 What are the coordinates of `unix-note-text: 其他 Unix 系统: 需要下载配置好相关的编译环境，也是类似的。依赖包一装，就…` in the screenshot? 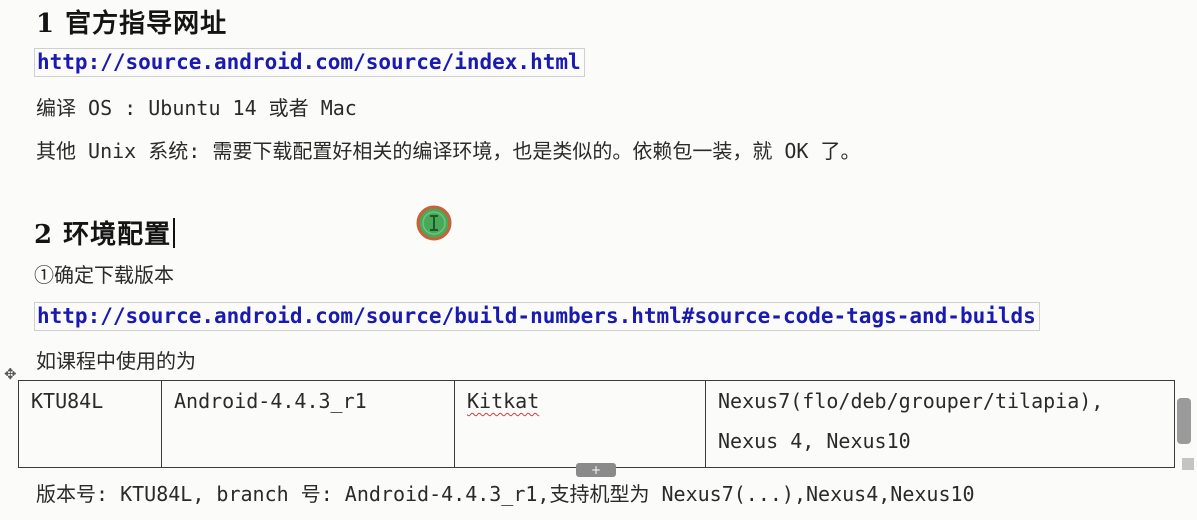 It's located at (448, 151).